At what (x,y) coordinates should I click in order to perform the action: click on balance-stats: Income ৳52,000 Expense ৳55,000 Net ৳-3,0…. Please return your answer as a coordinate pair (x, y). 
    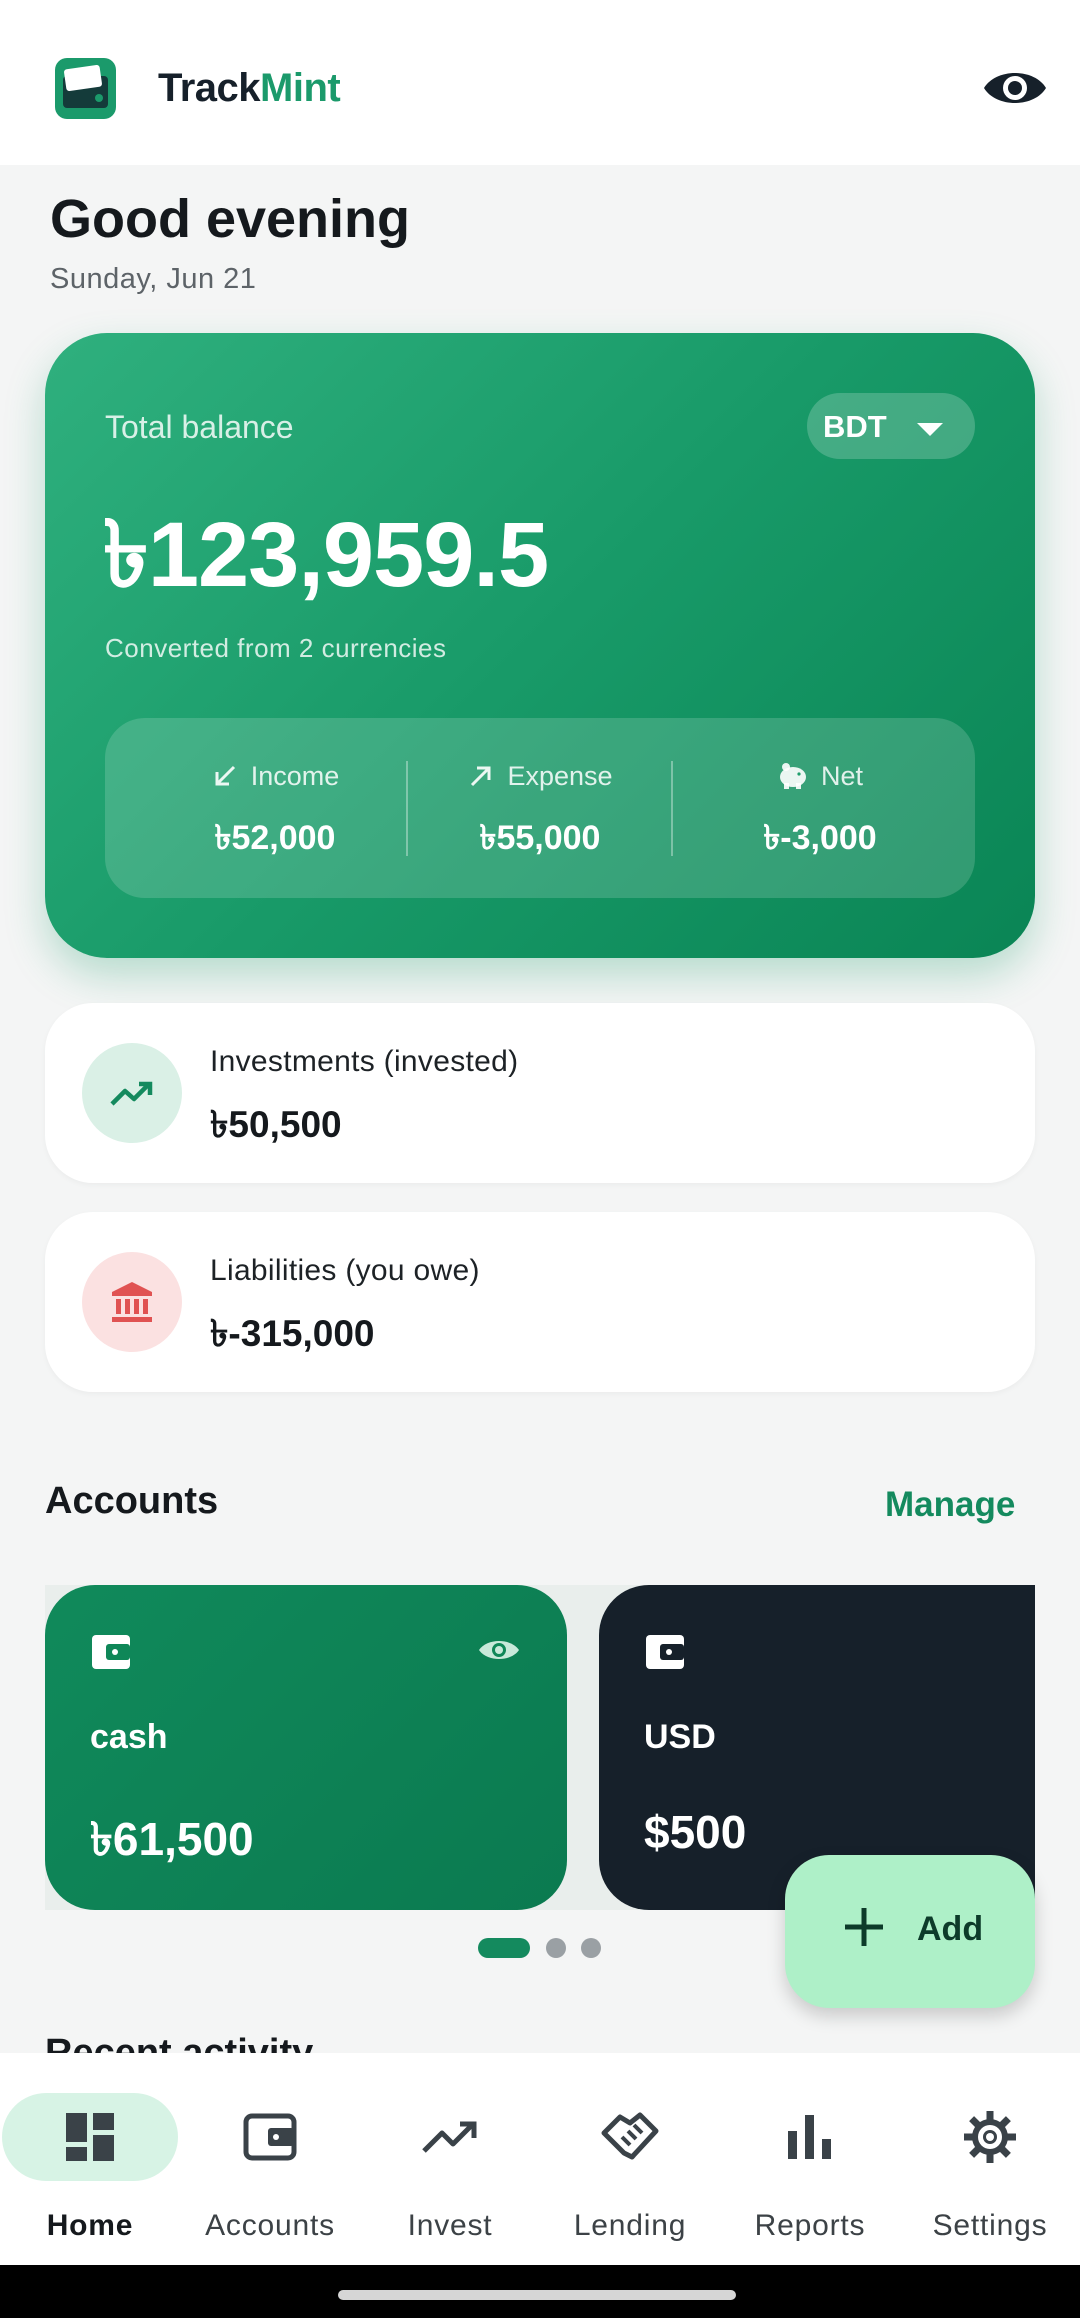
    Looking at the image, I should click on (540, 808).